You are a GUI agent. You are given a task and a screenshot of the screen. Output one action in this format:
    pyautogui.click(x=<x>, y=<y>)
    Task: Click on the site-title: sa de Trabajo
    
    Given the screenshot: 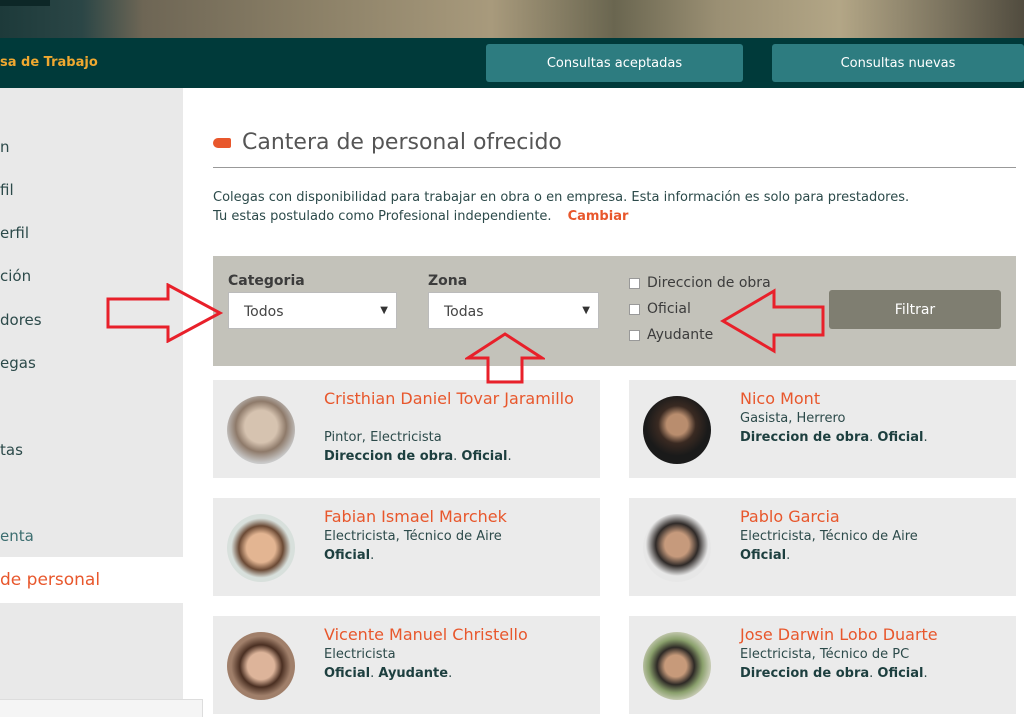 What is the action you would take?
    pyautogui.click(x=49, y=62)
    